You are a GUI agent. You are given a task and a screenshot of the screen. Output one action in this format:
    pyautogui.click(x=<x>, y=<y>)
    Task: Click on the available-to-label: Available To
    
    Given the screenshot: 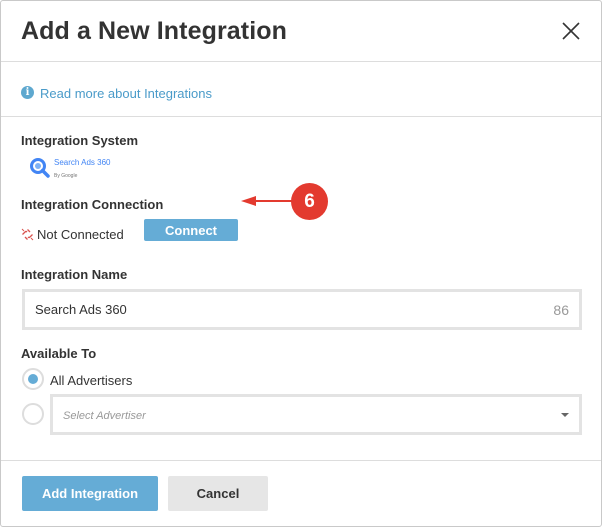 What is the action you would take?
    pyautogui.click(x=59, y=353)
    